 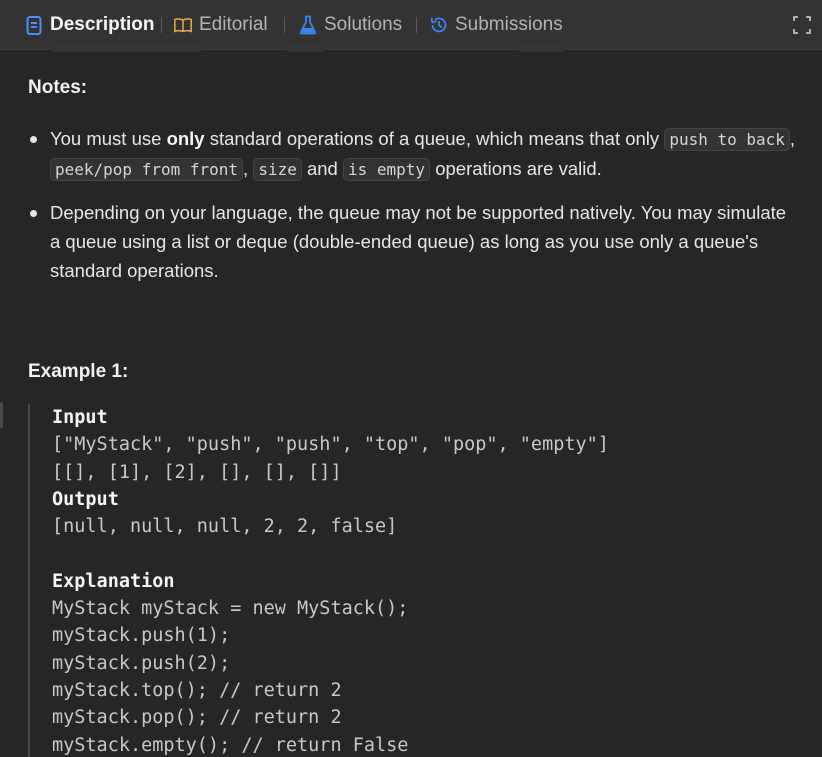 I want to click on tab-submissions-label: Submissions, so click(x=509, y=24).